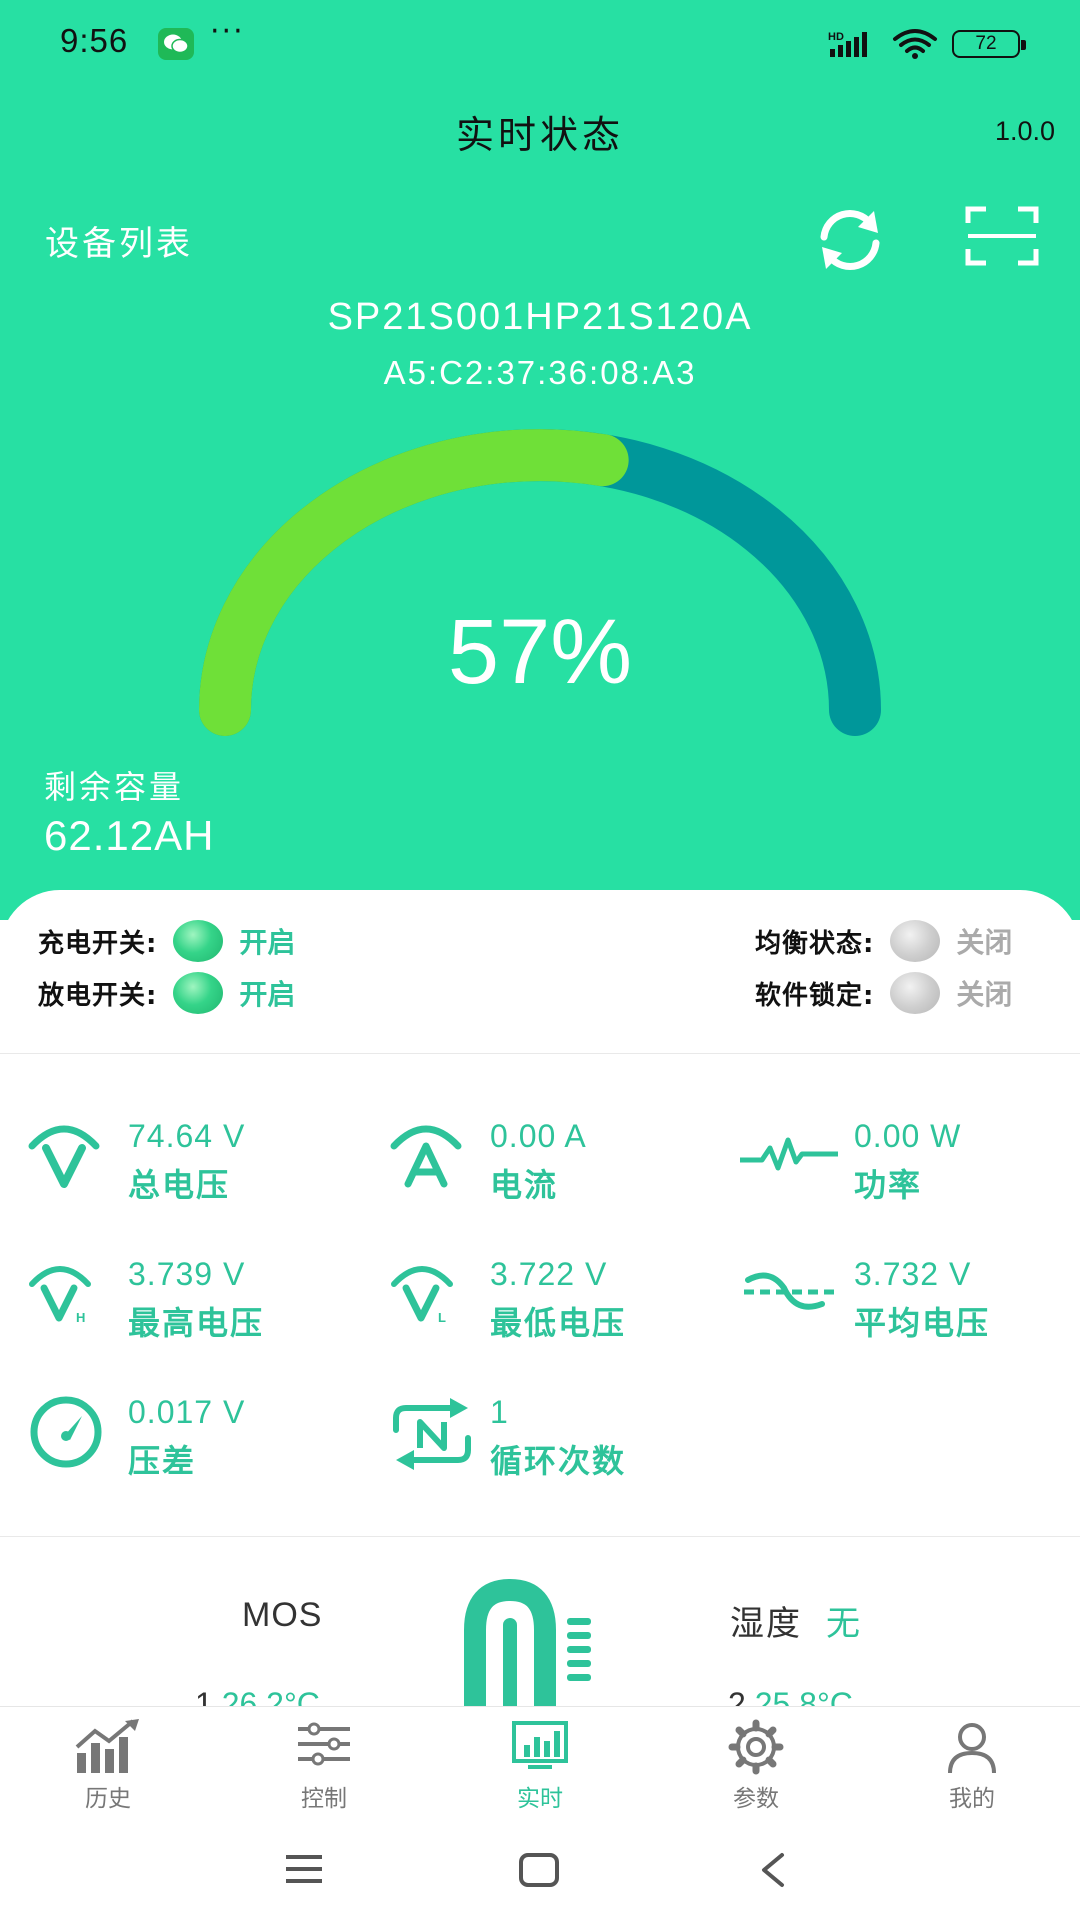 The width and height of the screenshot is (1080, 1920). I want to click on metric-avg-voltage: 3.732 V 平均电压, so click(900, 1306).